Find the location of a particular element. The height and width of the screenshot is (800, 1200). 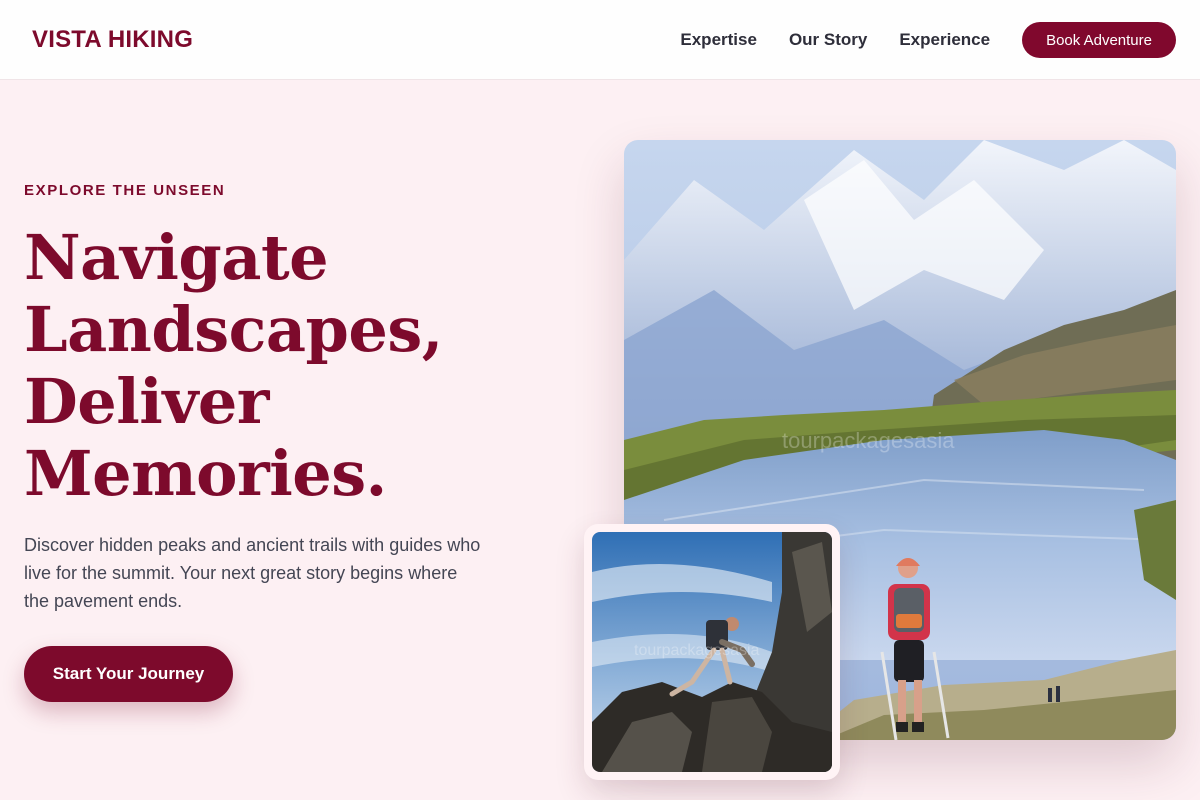

headline-line: Landscapes, is located at coordinates (233, 329).